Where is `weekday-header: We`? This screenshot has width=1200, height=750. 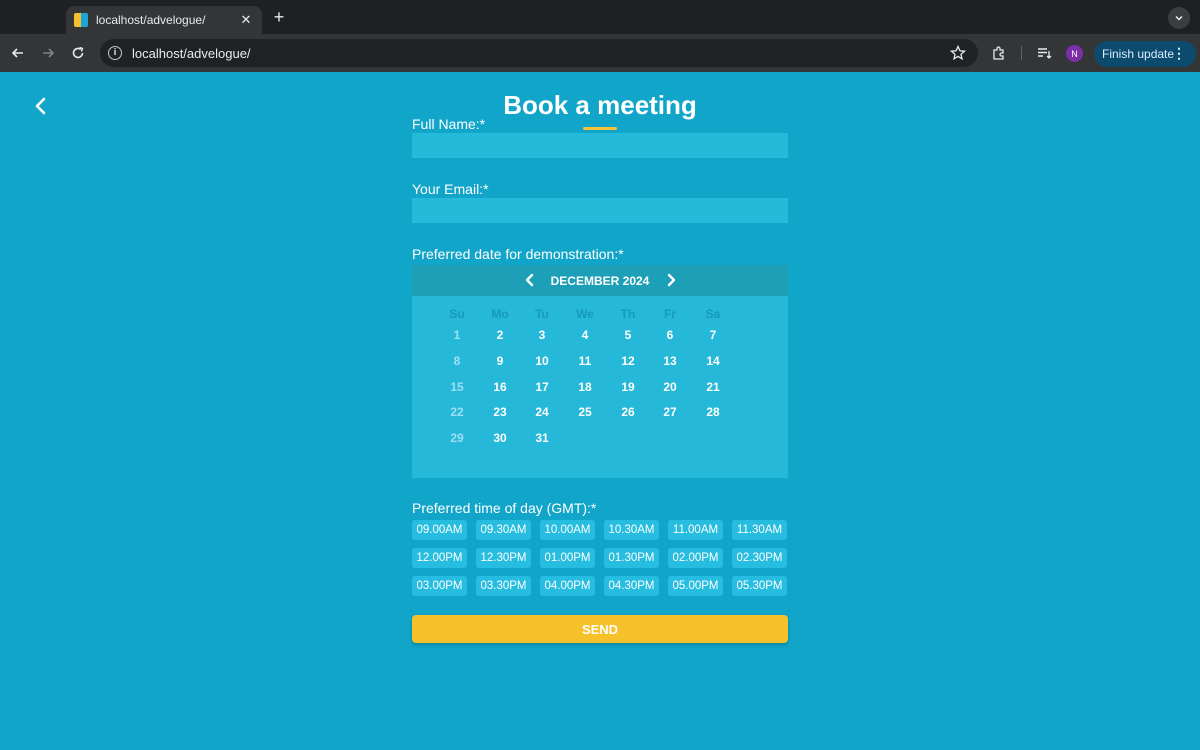 weekday-header: We is located at coordinates (585, 314).